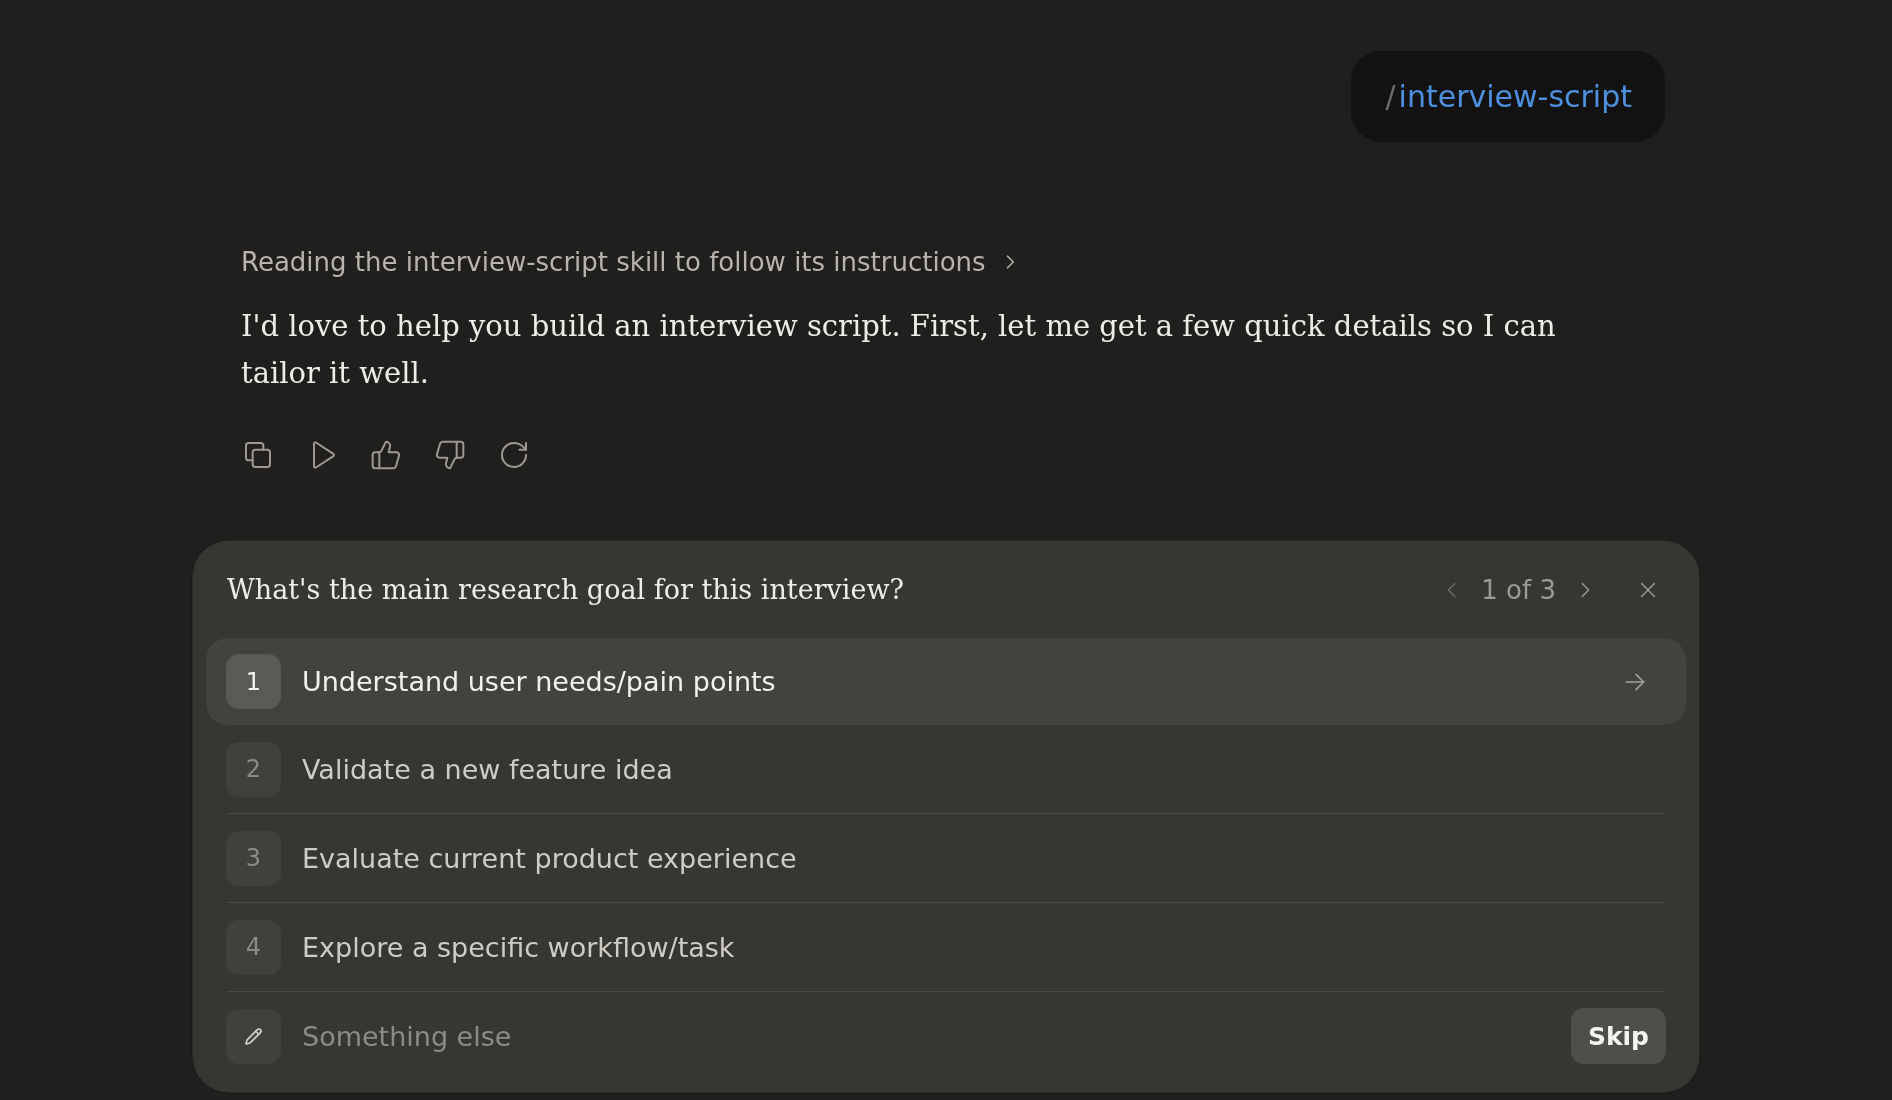 This screenshot has width=1892, height=1100. I want to click on slash-prefix: /, so click(1390, 96).